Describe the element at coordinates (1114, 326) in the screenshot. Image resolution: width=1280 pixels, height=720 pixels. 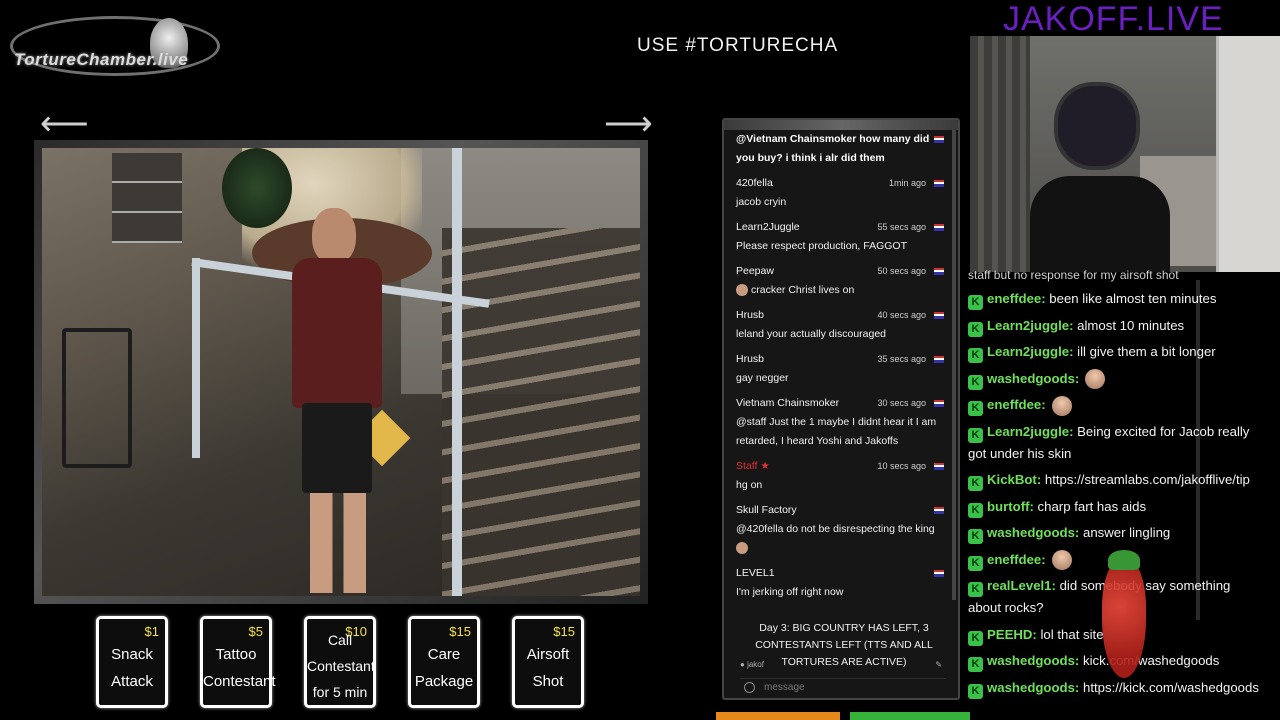
I see `chat-overlay-message: K Learn2juggle: almost 10 minutes` at that location.